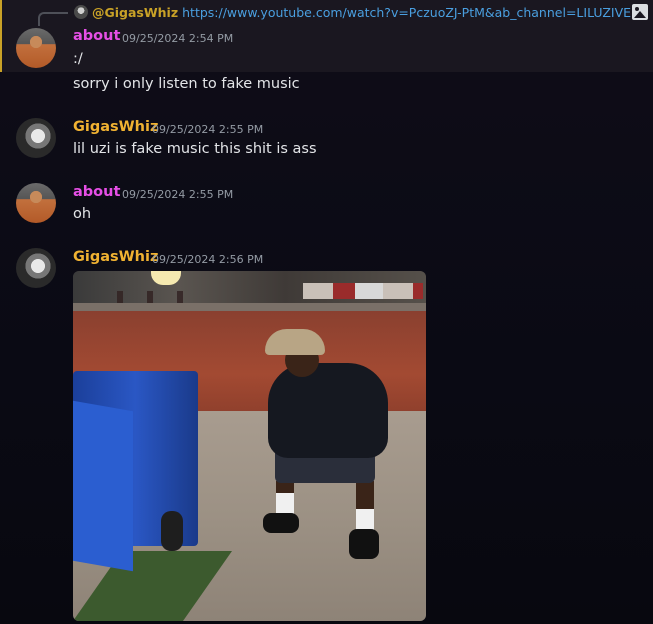 This screenshot has height=624, width=653. Describe the element at coordinates (78, 59) in the screenshot. I see `message-text: :/` at that location.